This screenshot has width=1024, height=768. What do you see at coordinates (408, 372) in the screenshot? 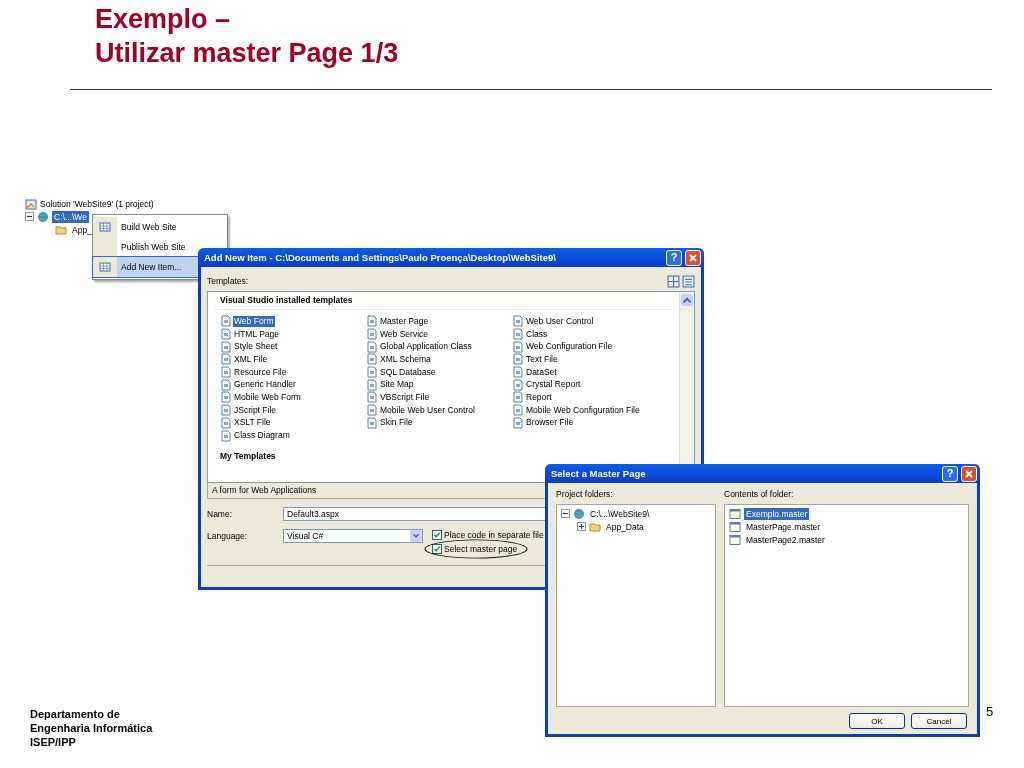
I see `template-item: SQL Database` at bounding box center [408, 372].